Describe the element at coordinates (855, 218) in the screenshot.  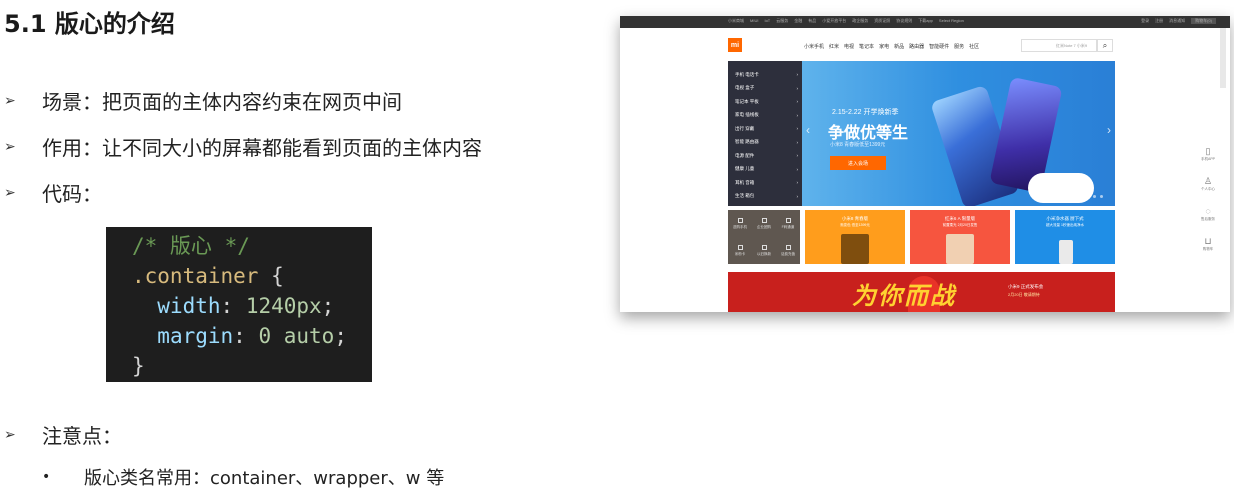
I see `promo-title: 小米8 青春版` at that location.